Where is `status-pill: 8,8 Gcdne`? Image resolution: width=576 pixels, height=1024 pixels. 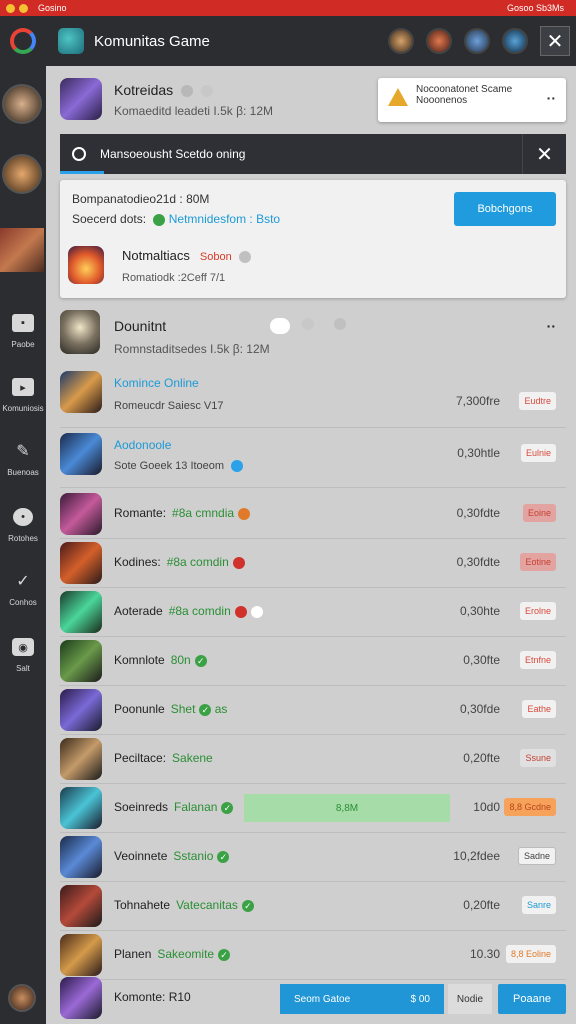
status-pill: 8,8 Gcdne is located at coordinates (530, 807).